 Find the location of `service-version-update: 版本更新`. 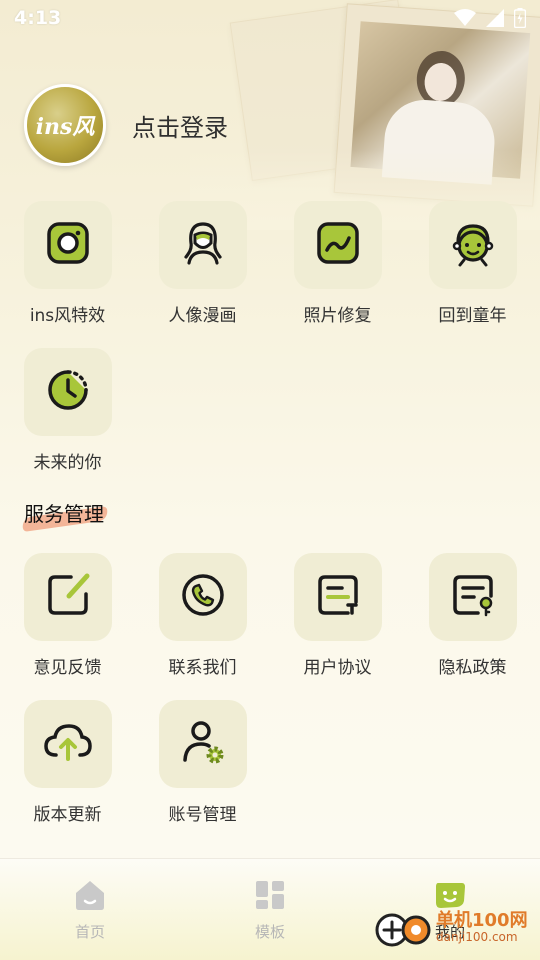

service-version-update: 版本更新 is located at coordinates (67, 762).